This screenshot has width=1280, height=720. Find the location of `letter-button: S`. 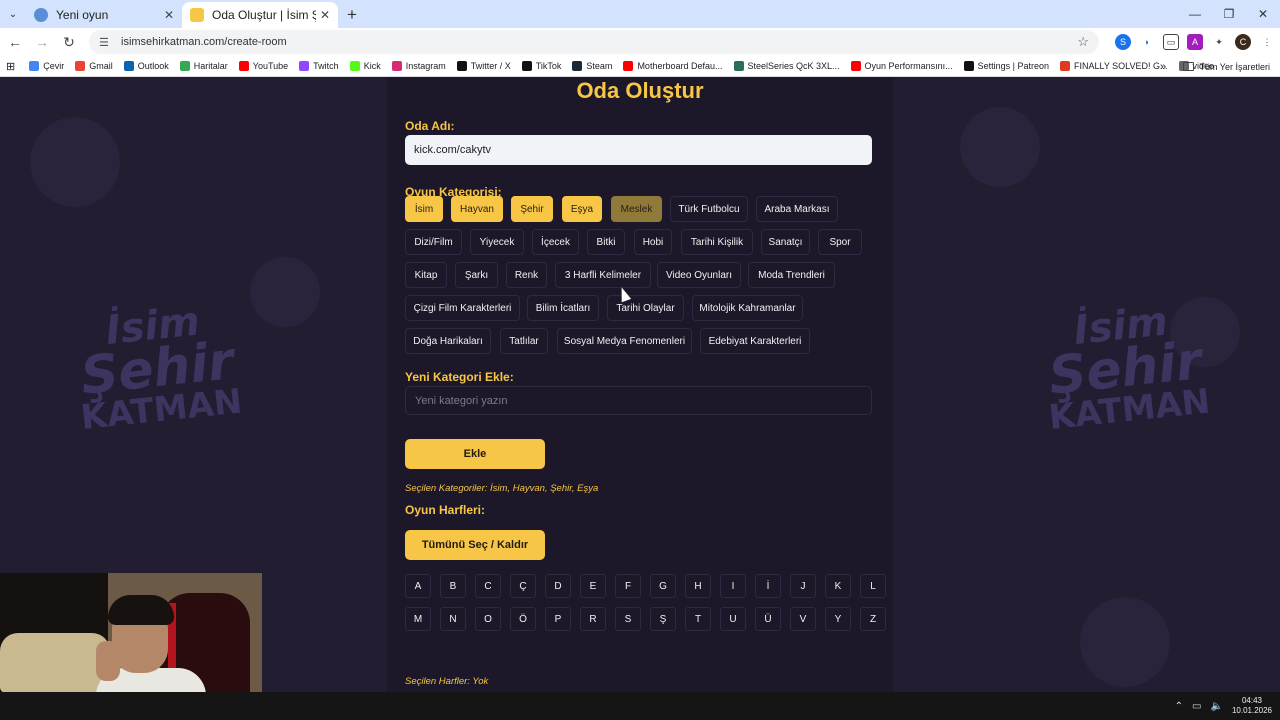

letter-button: S is located at coordinates (628, 619).